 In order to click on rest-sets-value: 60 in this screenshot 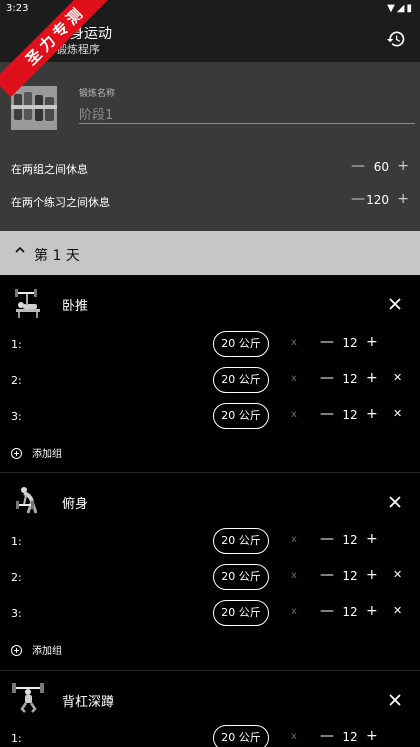, I will do `click(381, 167)`.